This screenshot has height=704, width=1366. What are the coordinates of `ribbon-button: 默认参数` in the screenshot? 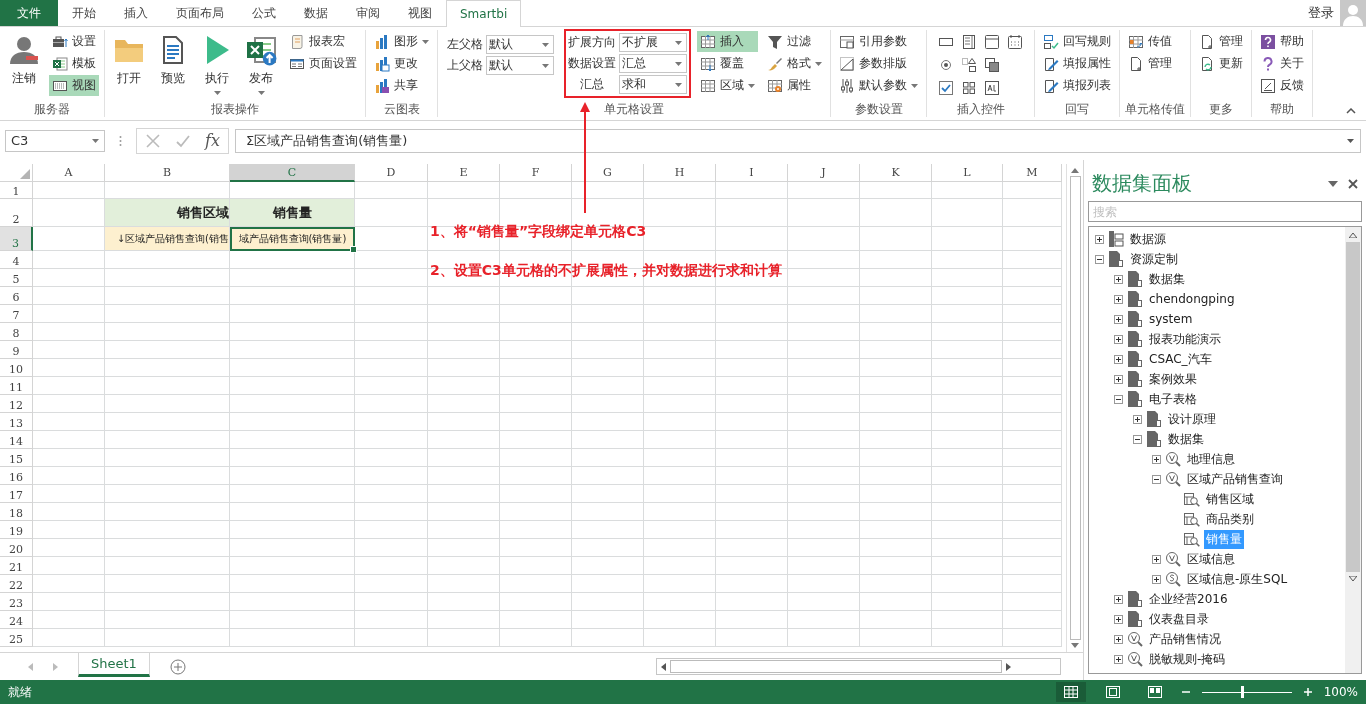 It's located at (878, 85).